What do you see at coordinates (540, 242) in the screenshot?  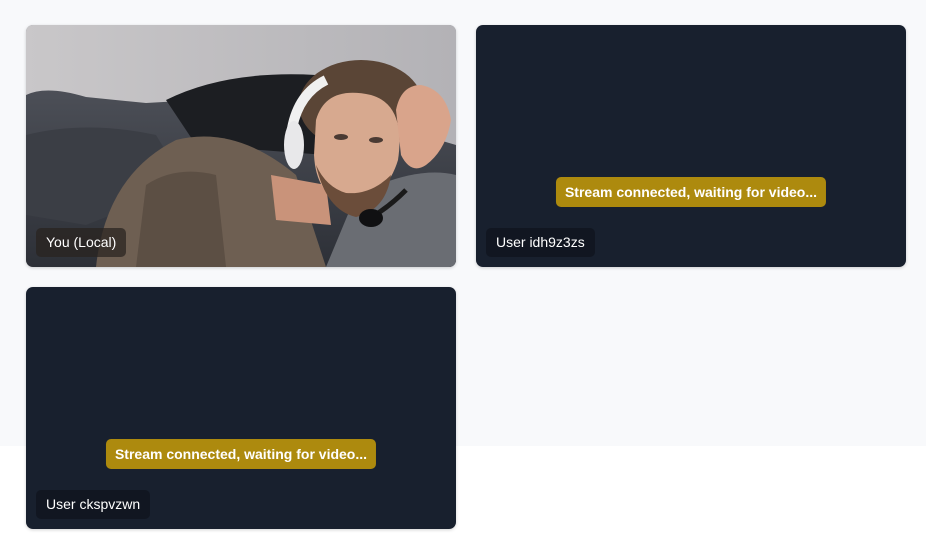 I see `participant-name-tag: User idh9z3zs` at bounding box center [540, 242].